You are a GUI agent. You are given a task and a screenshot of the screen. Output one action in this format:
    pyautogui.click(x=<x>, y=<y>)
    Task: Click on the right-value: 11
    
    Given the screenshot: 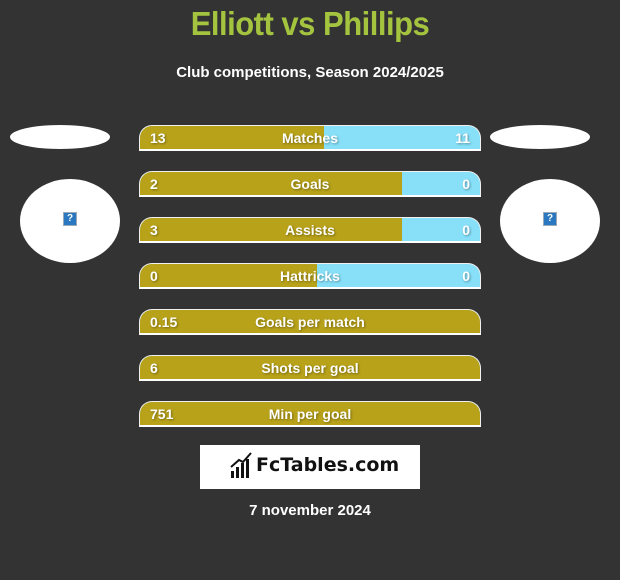 What is the action you would take?
    pyautogui.click(x=462, y=138)
    